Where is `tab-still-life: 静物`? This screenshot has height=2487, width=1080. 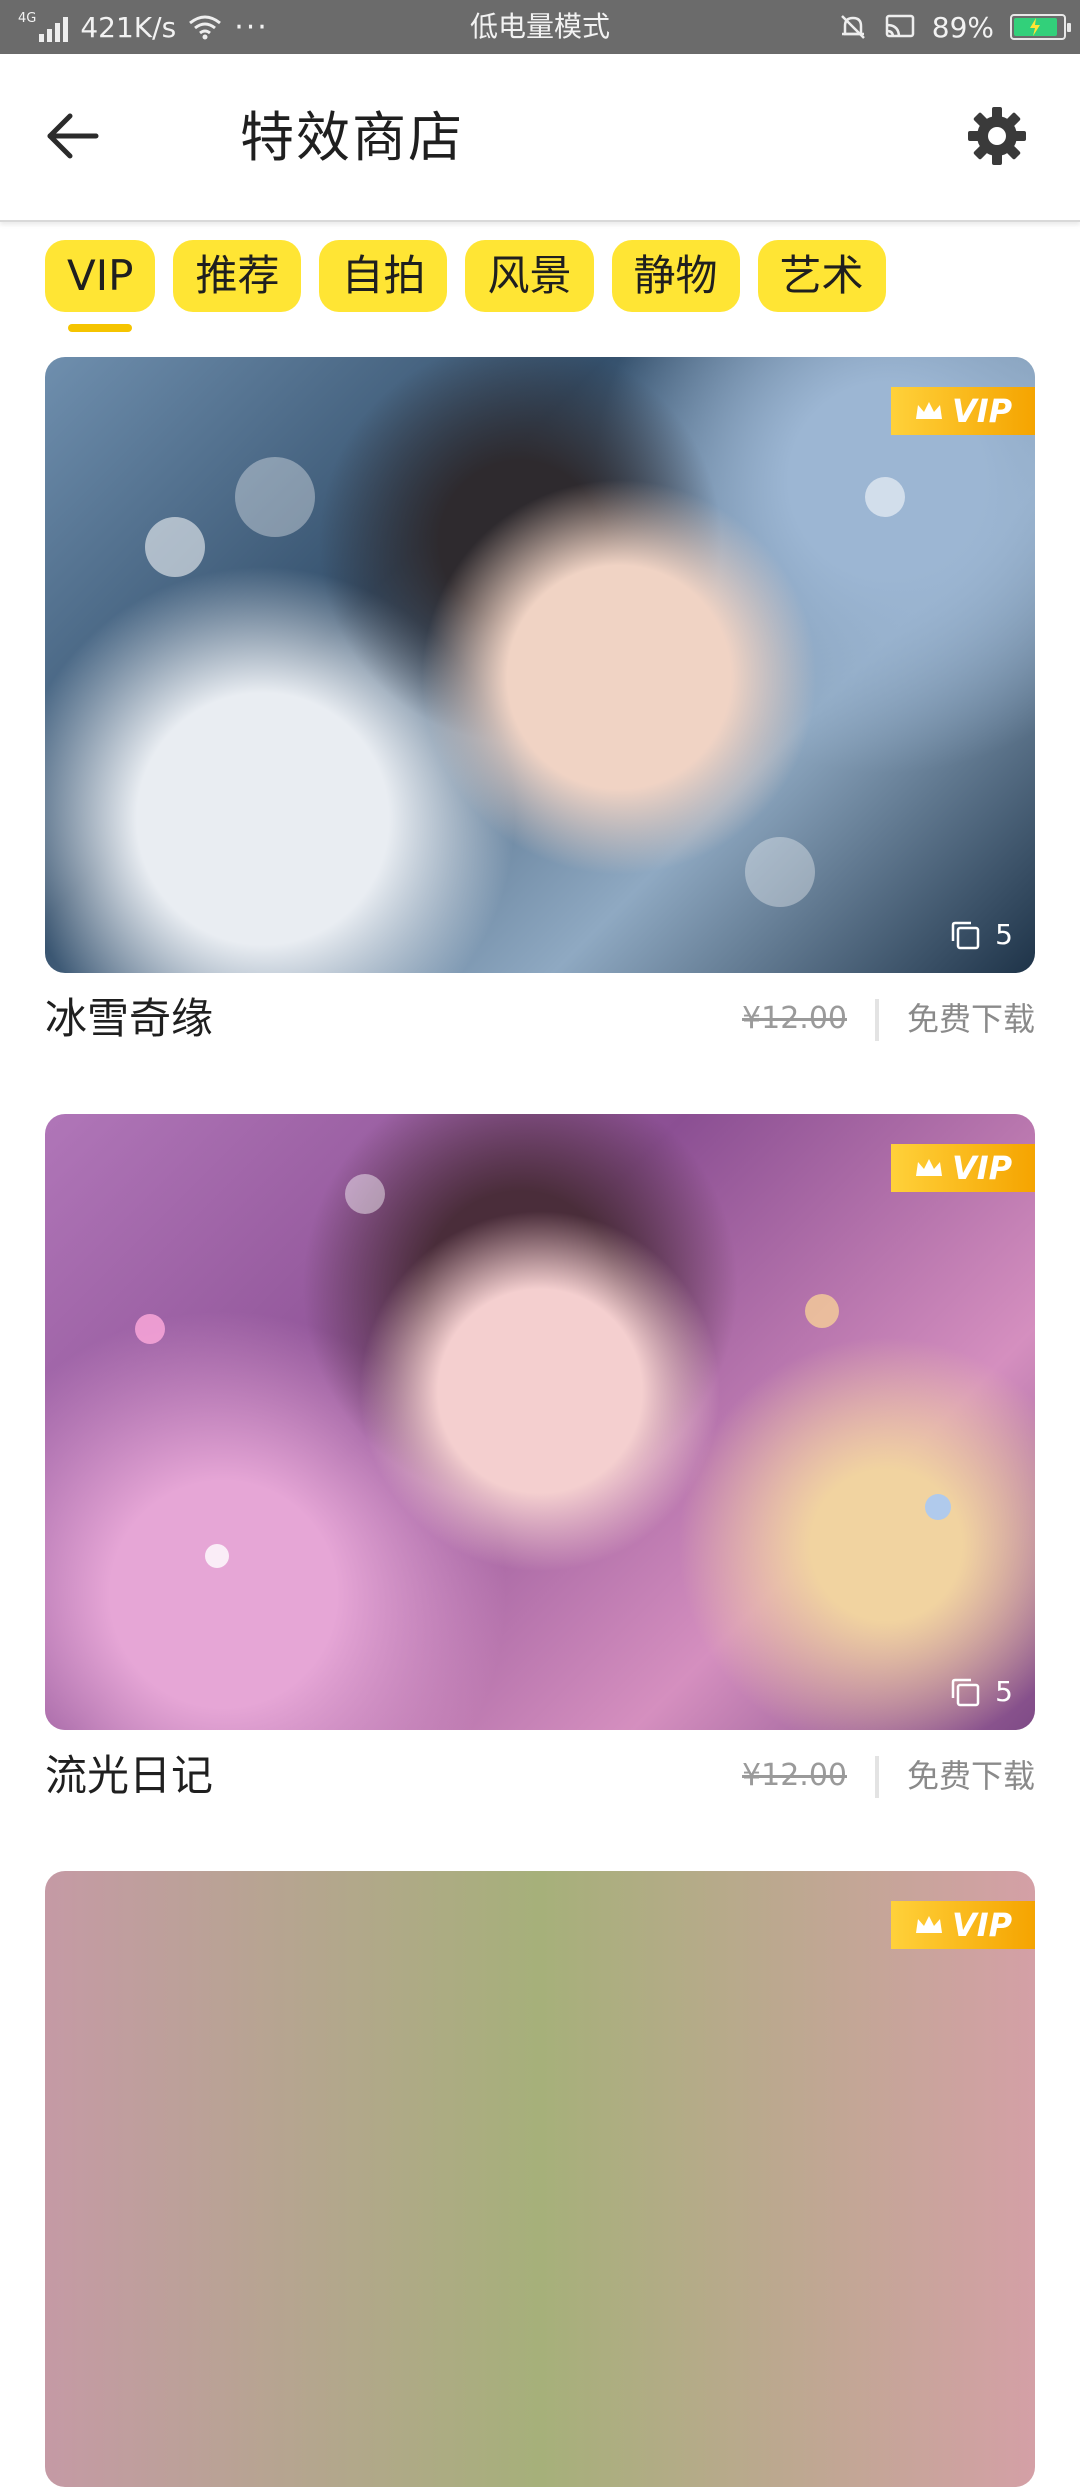 tab-still-life: 静物 is located at coordinates (675, 276).